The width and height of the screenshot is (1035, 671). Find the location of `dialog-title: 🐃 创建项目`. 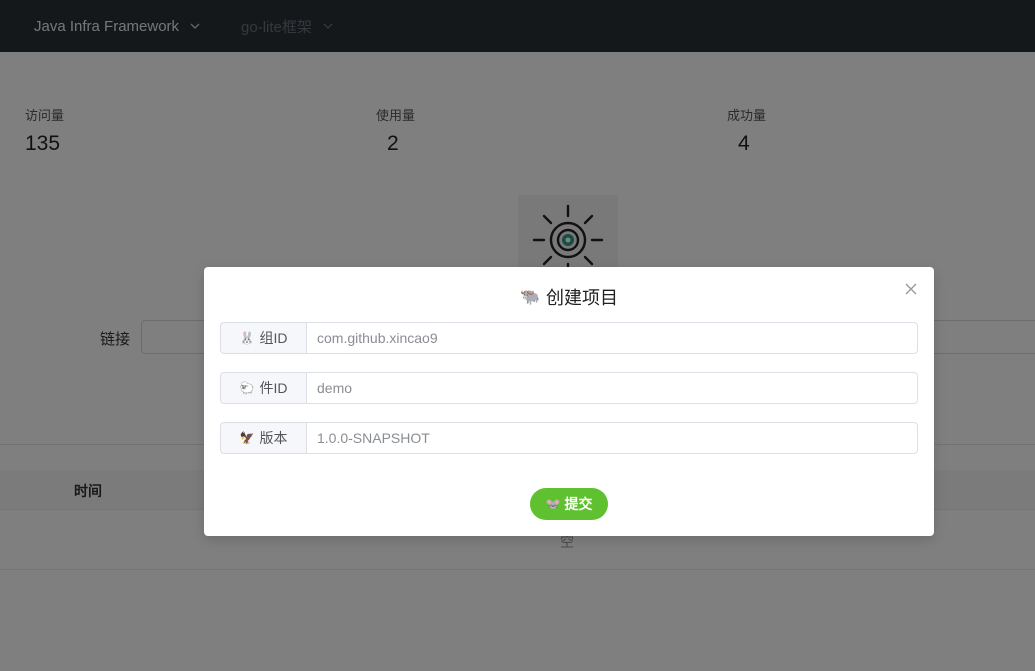

dialog-title: 🐃 创建项目 is located at coordinates (569, 297).